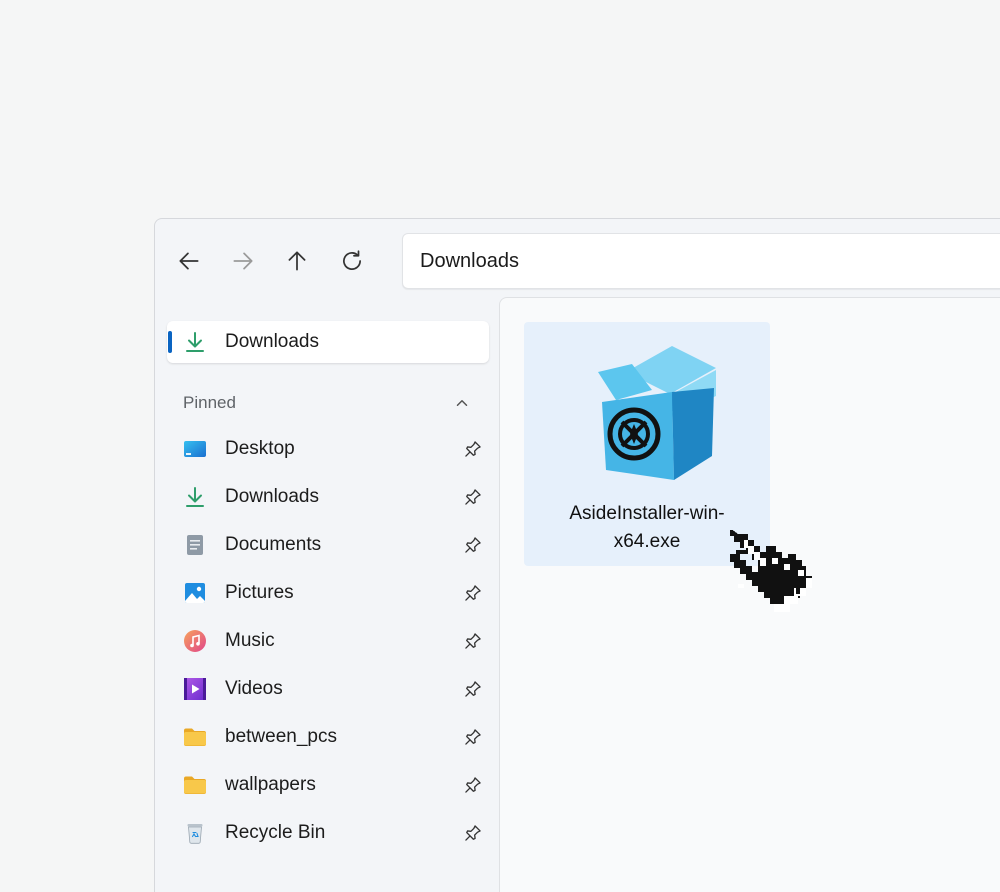 Image resolution: width=1000 pixels, height=892 pixels. What do you see at coordinates (328, 449) in the screenshot?
I see `sidebar-item-desktop: Desktop` at bounding box center [328, 449].